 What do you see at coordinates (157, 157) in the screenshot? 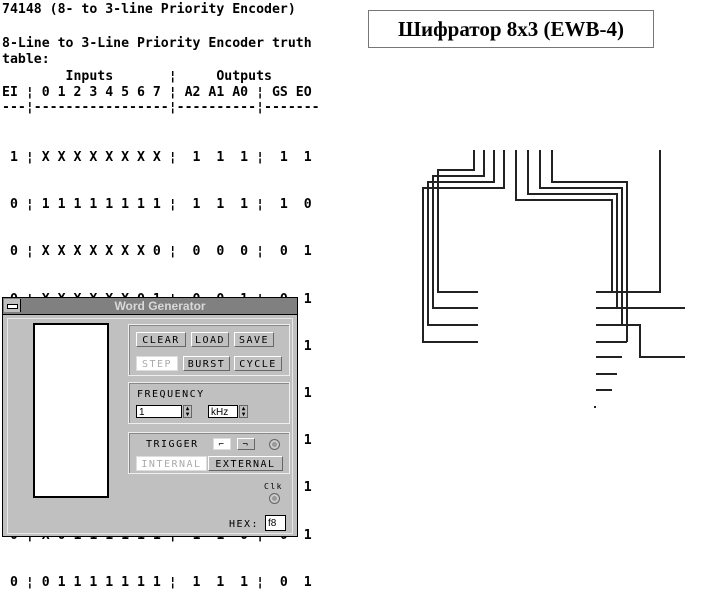
I see `table-row: 1 ¦ X X X X X X X X ¦ 1 1 1 ¦ 1 1` at bounding box center [157, 157].